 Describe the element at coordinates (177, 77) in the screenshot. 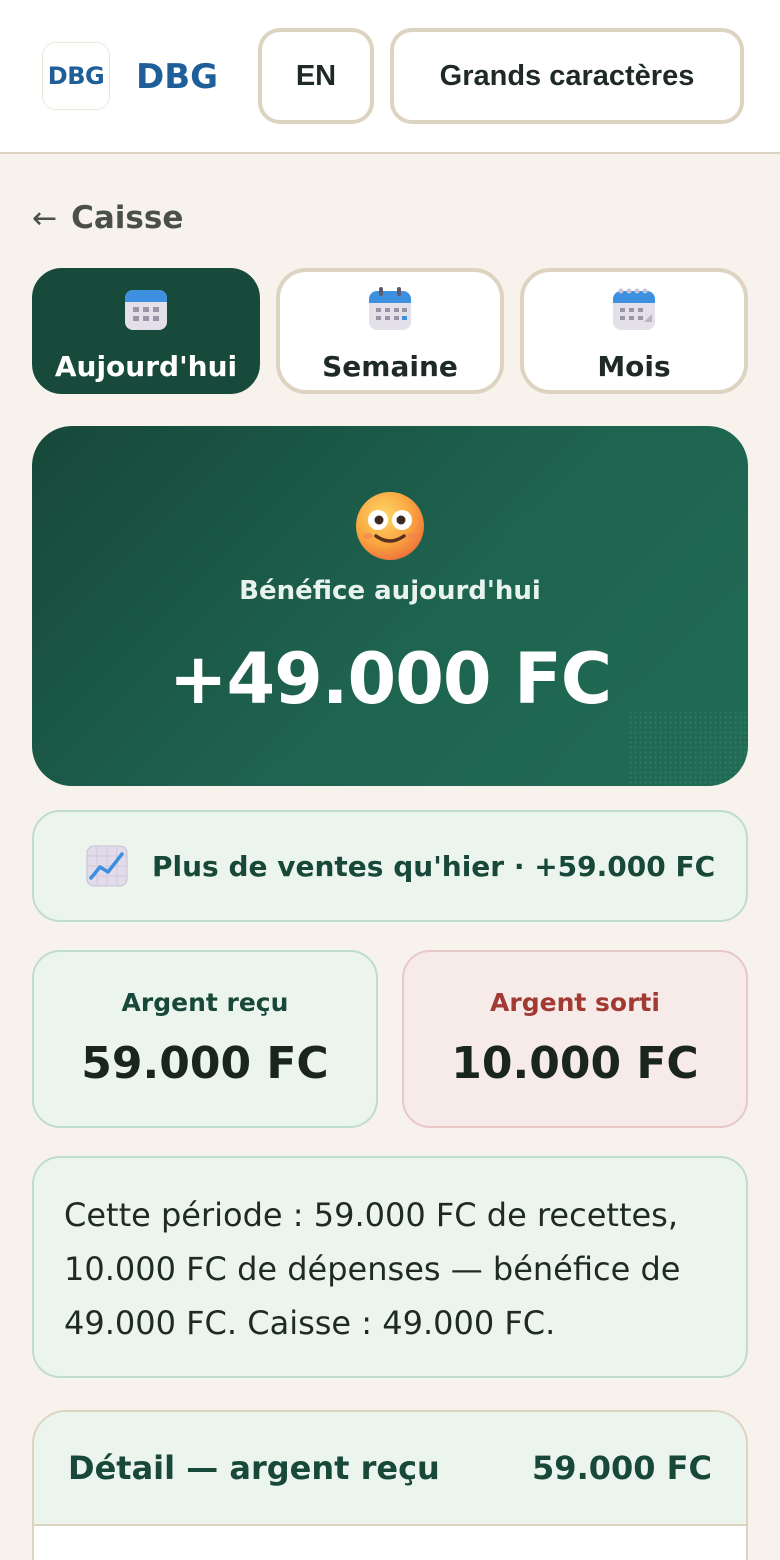

I see `brand-name: DBG` at that location.